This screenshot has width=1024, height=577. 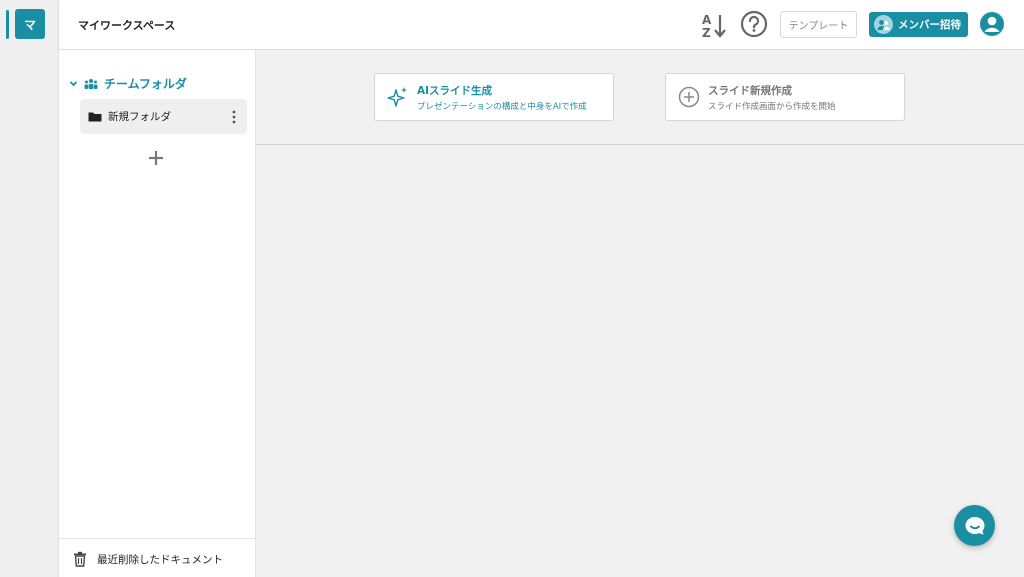 I want to click on folder-item: 新規フォルダ, so click(x=163, y=116).